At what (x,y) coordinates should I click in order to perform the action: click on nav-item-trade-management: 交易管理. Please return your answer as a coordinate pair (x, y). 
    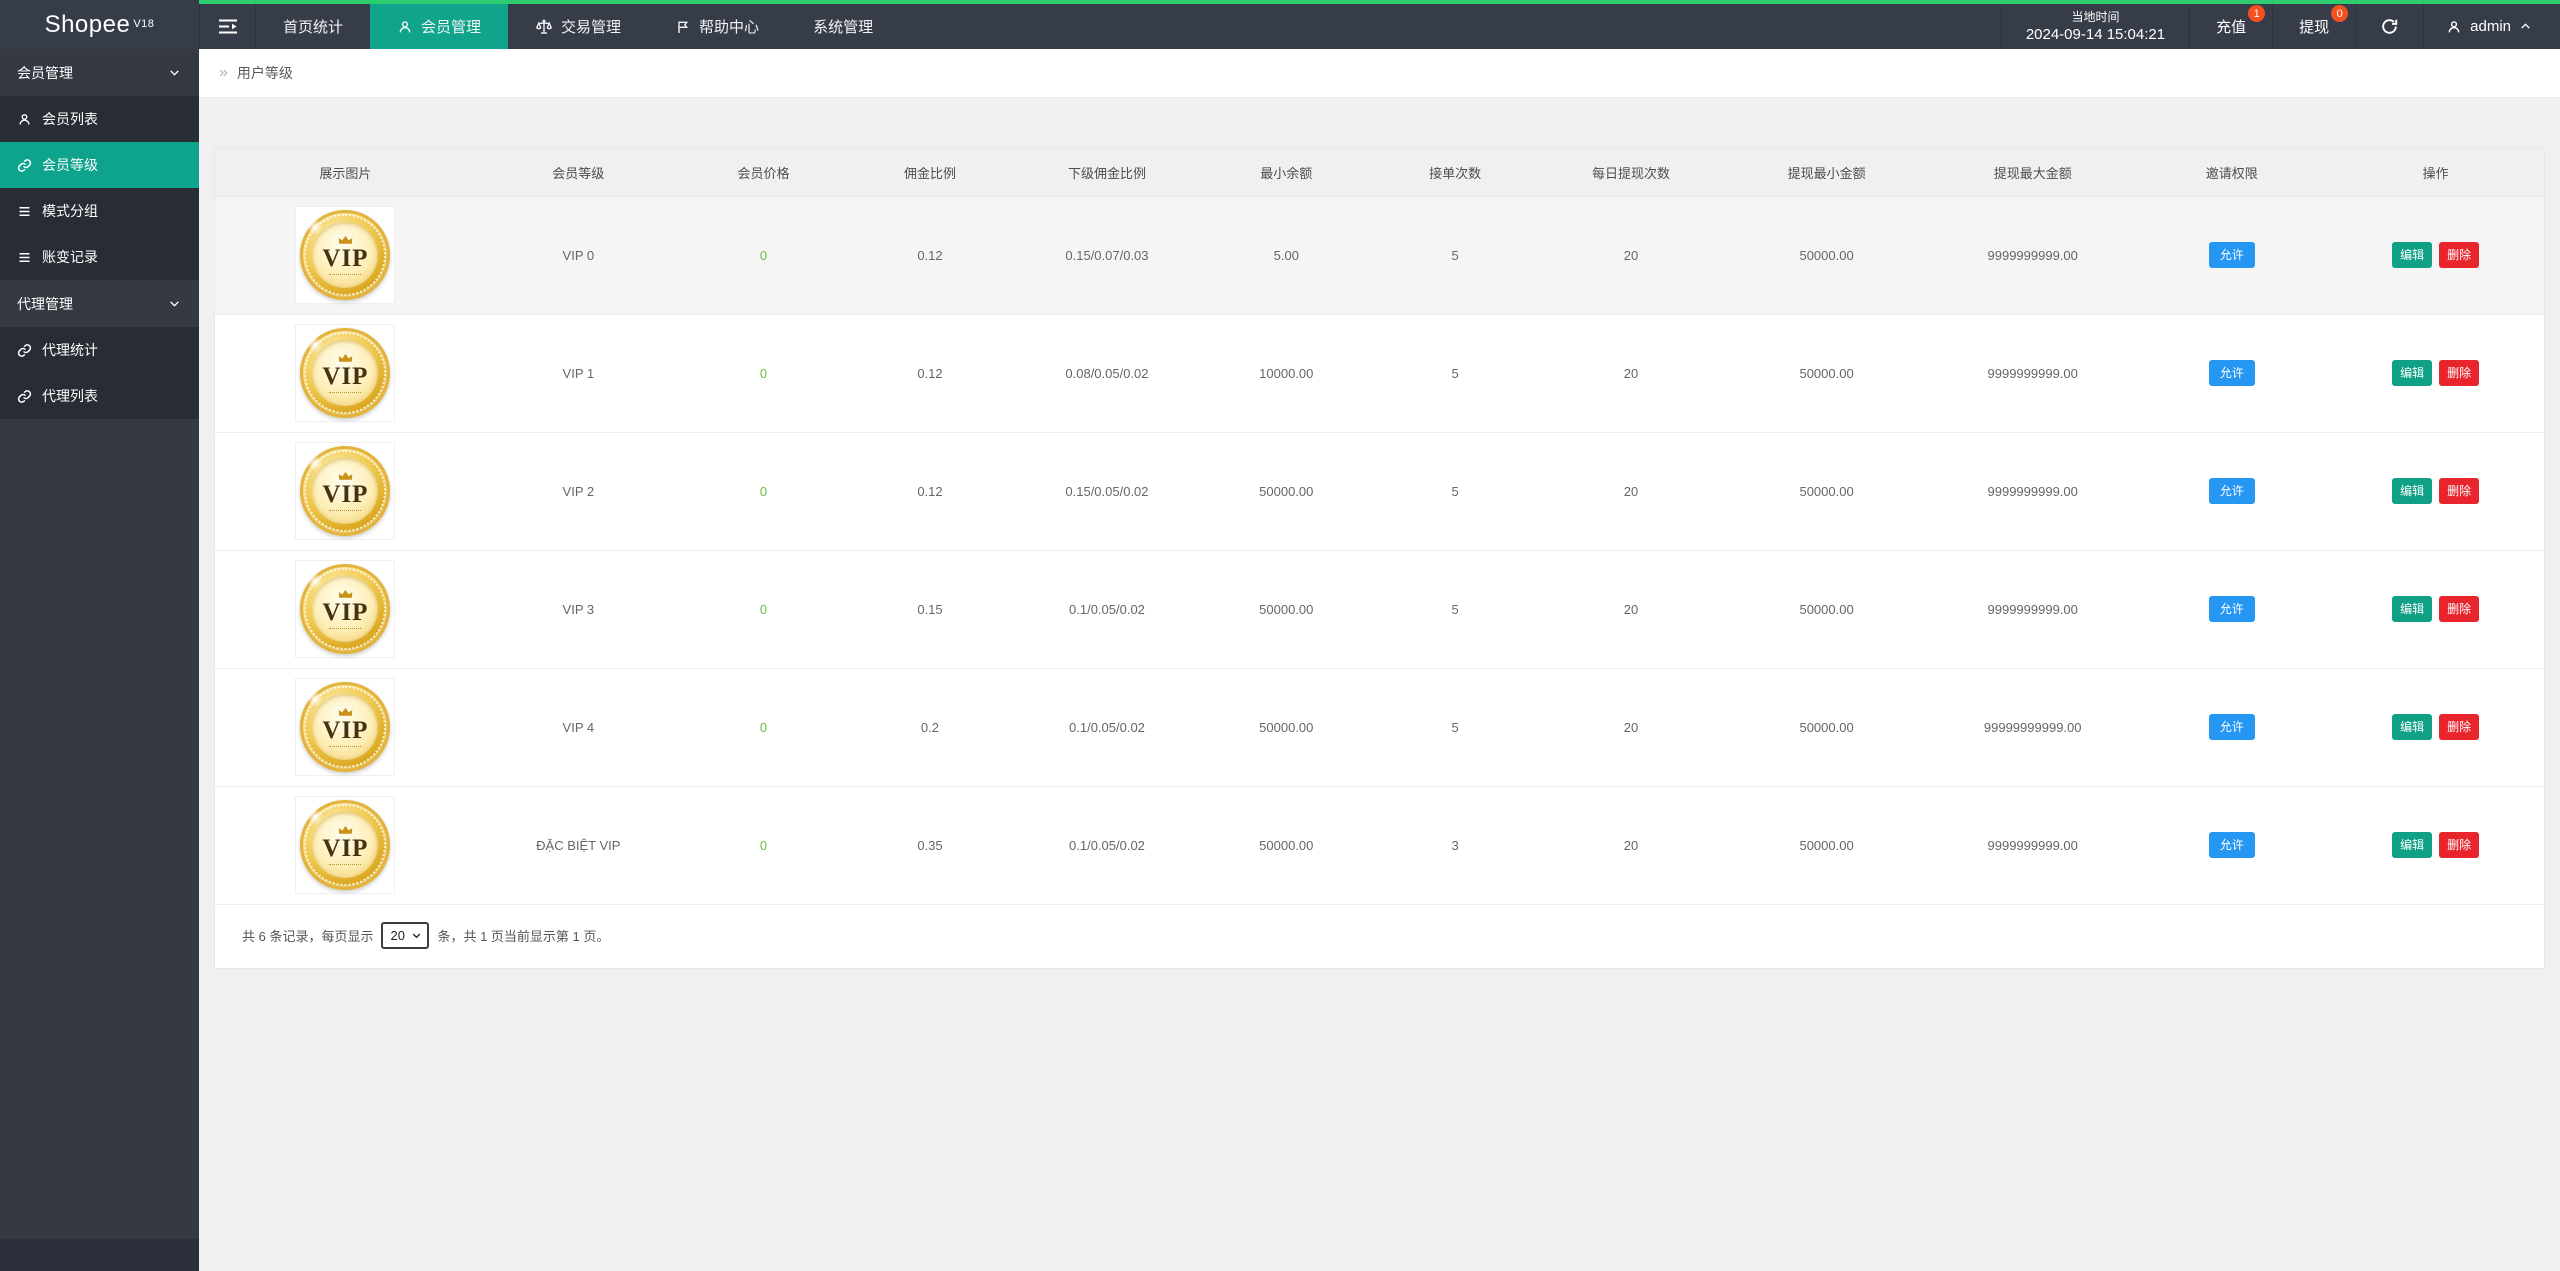
    Looking at the image, I should click on (578, 26).